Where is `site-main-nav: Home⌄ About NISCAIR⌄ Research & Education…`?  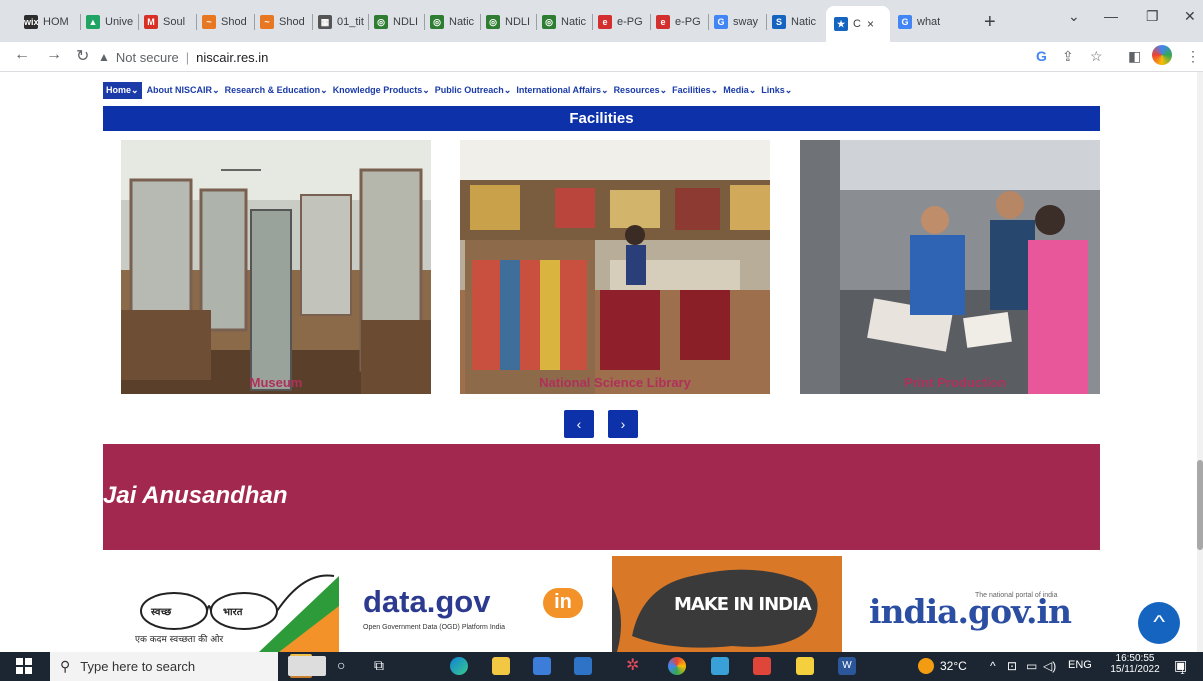
site-main-nav: Home⌄ About NISCAIR⌄ Research & Education… is located at coordinates (447, 90).